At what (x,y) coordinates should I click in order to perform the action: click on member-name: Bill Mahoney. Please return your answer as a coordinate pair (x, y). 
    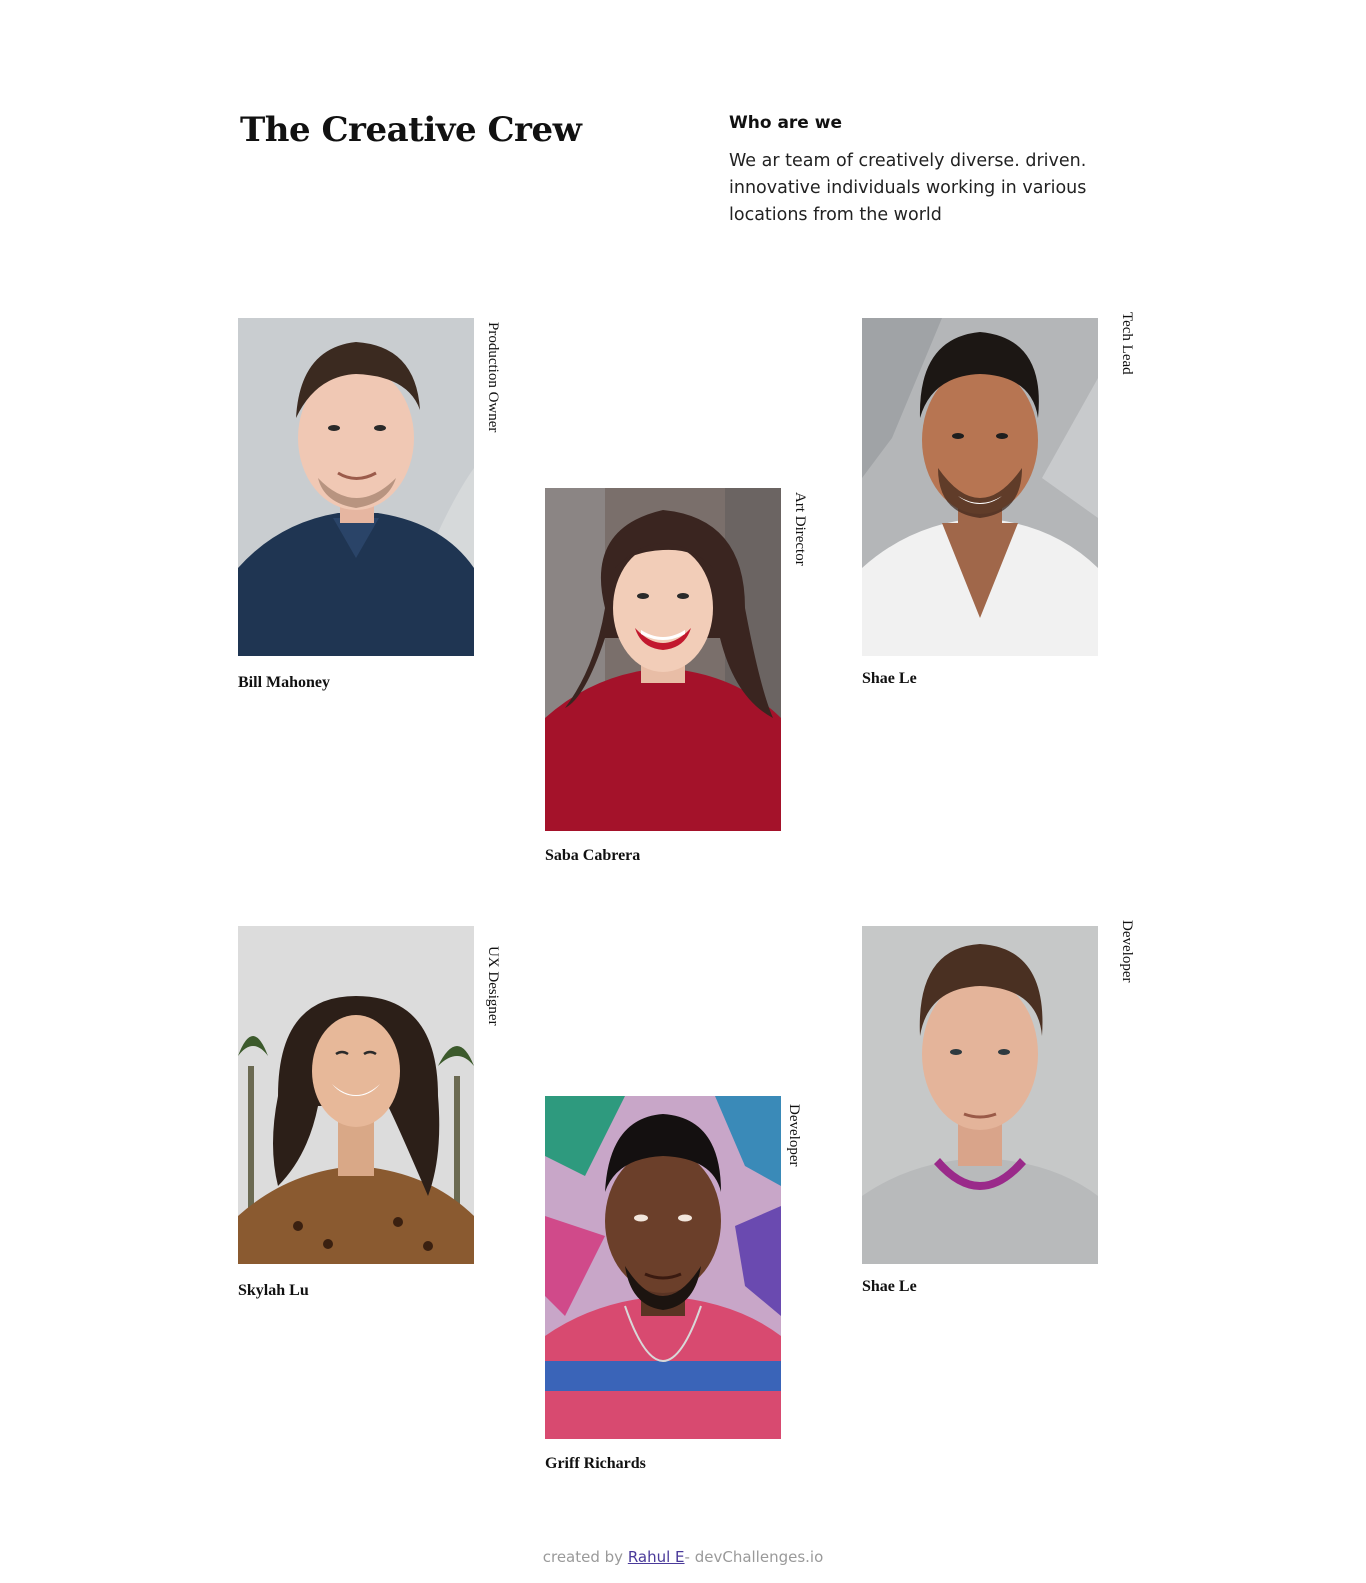
    Looking at the image, I should click on (284, 682).